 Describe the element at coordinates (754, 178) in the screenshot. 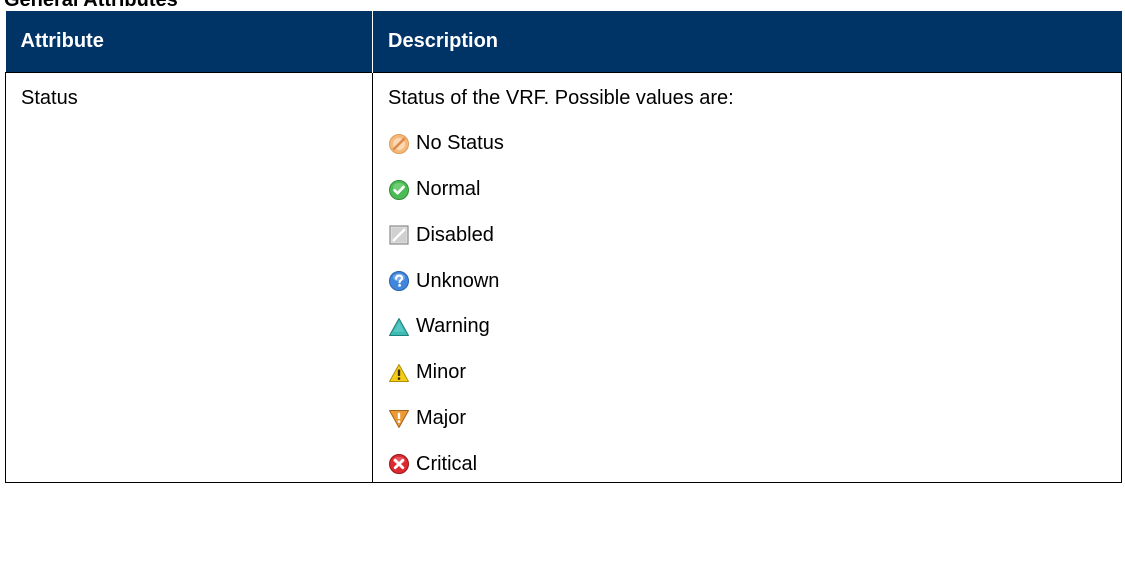

I see `status-value-item: Normal` at that location.